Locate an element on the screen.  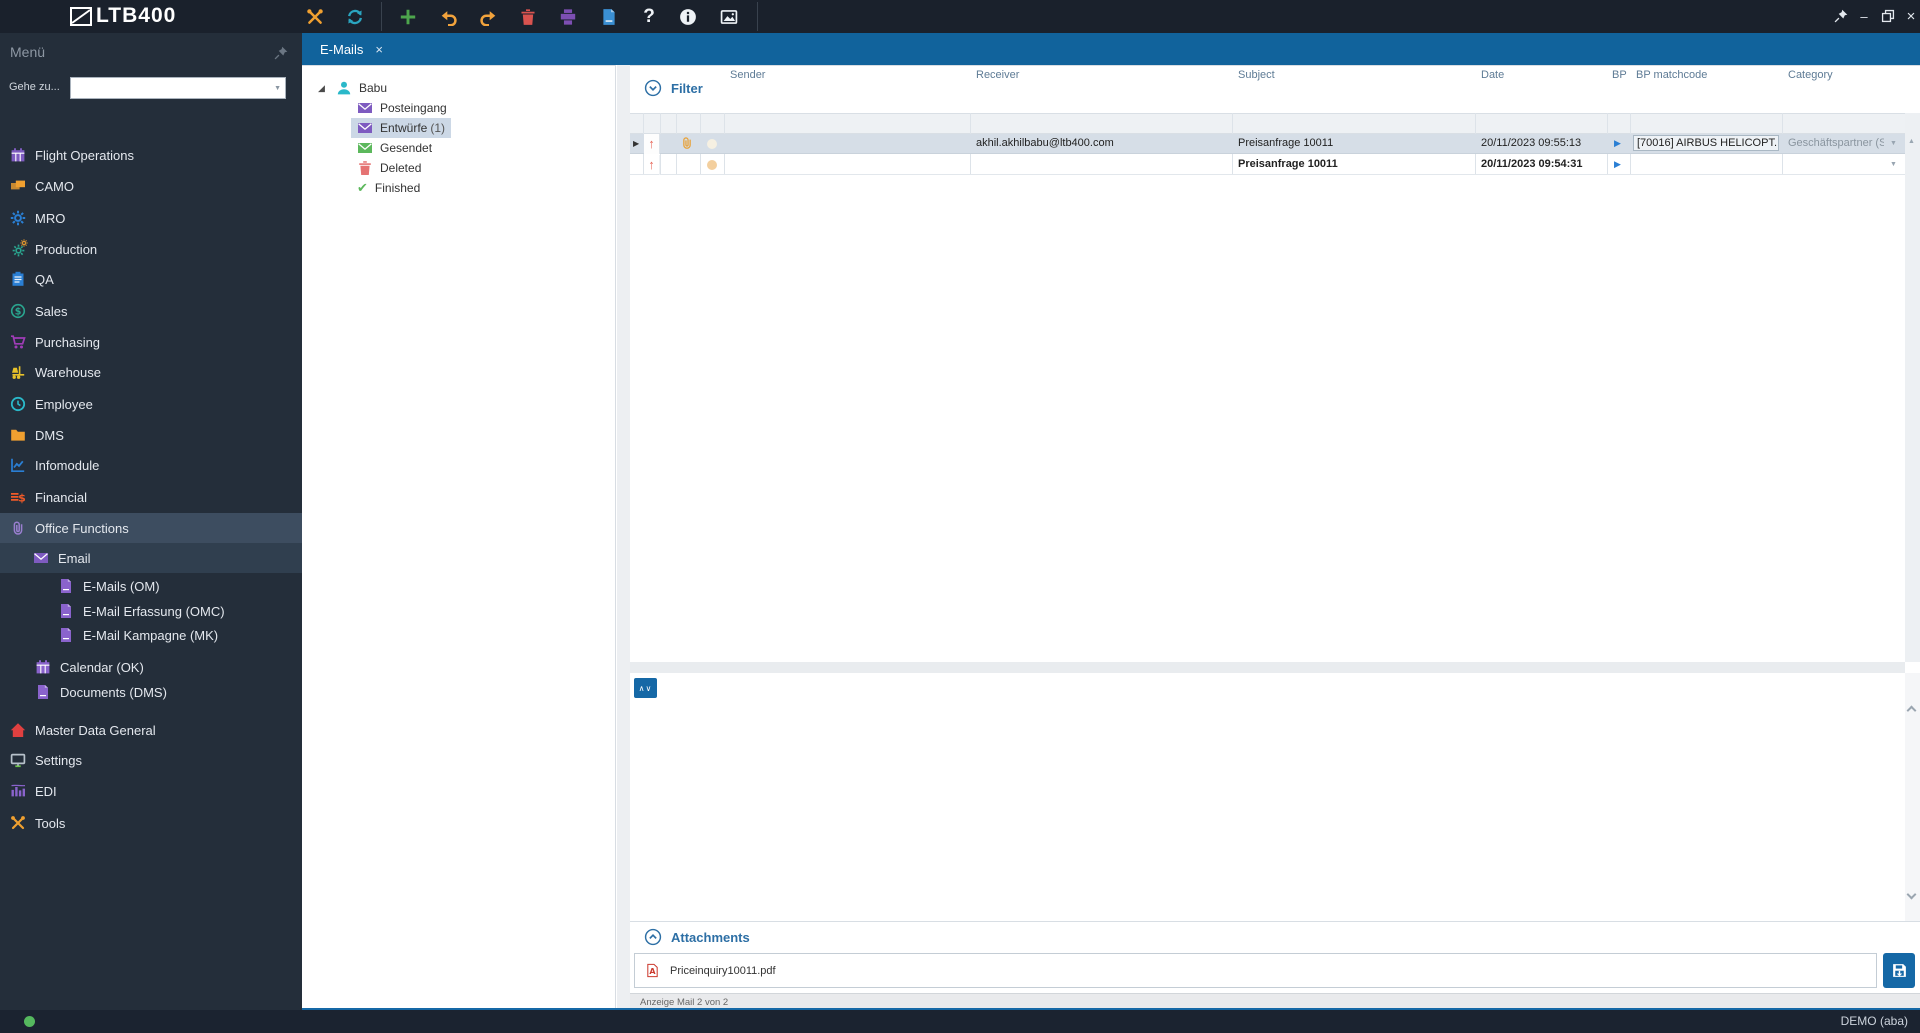
sidebar-item-production: Production is located at coordinates (151, 249).